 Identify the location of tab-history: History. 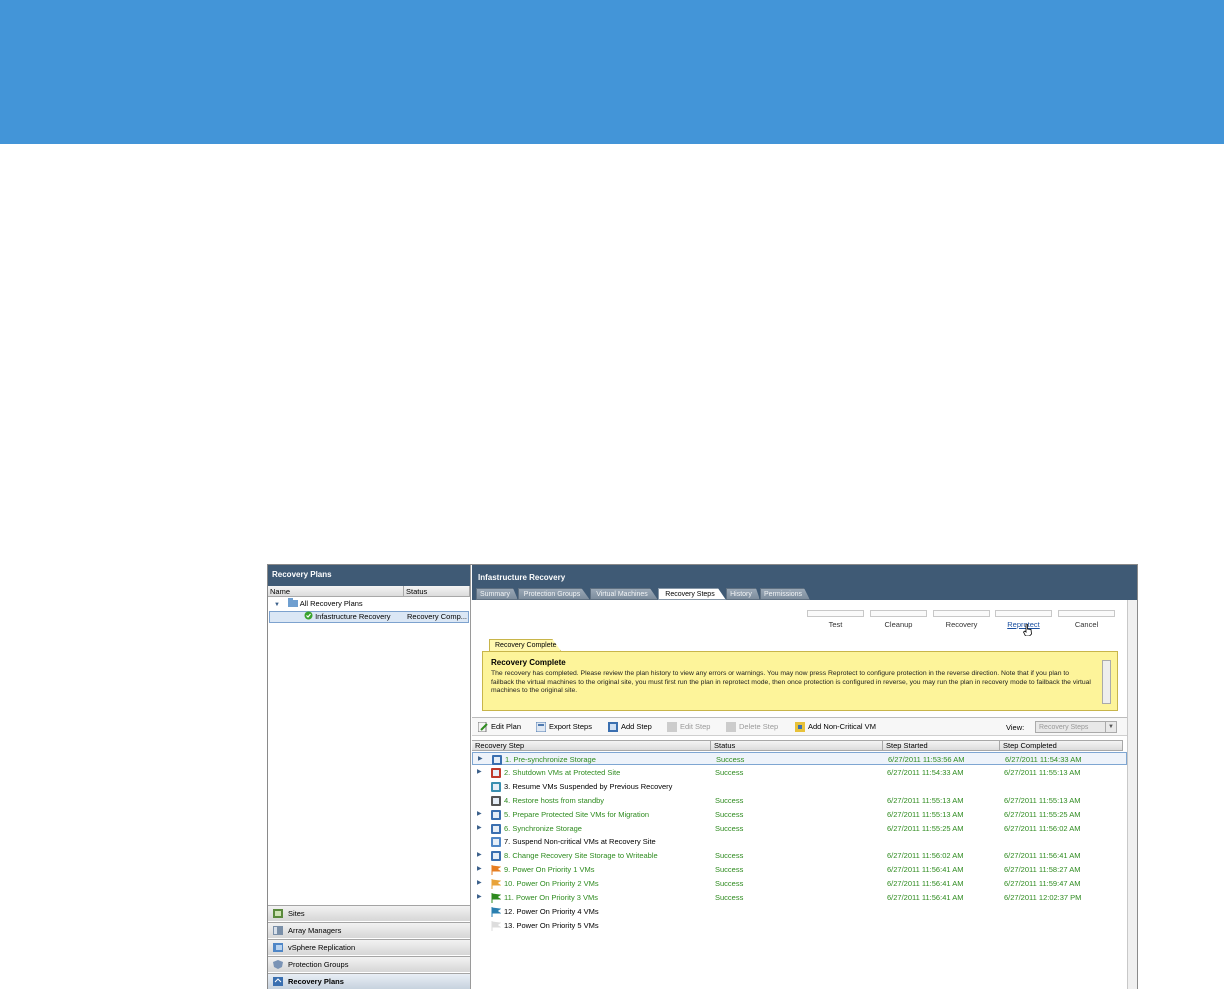
(743, 594).